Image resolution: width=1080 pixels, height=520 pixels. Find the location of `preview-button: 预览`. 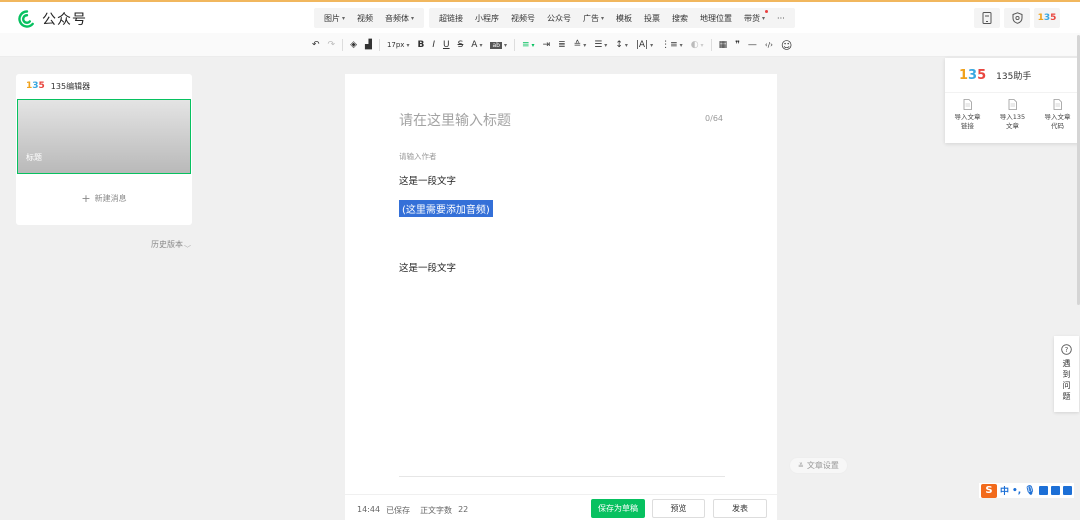

preview-button: 预览 is located at coordinates (678, 508).